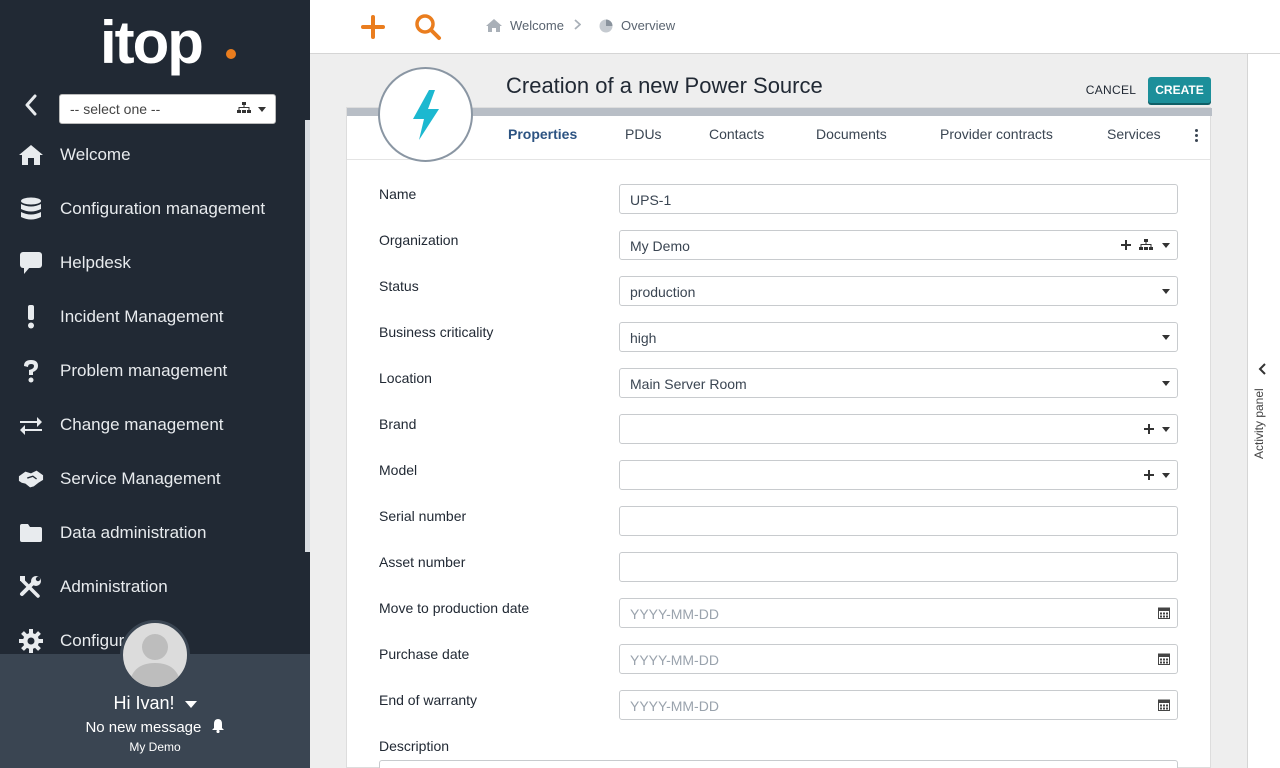  What do you see at coordinates (898, 521) in the screenshot?
I see `serial-number-input` at bounding box center [898, 521].